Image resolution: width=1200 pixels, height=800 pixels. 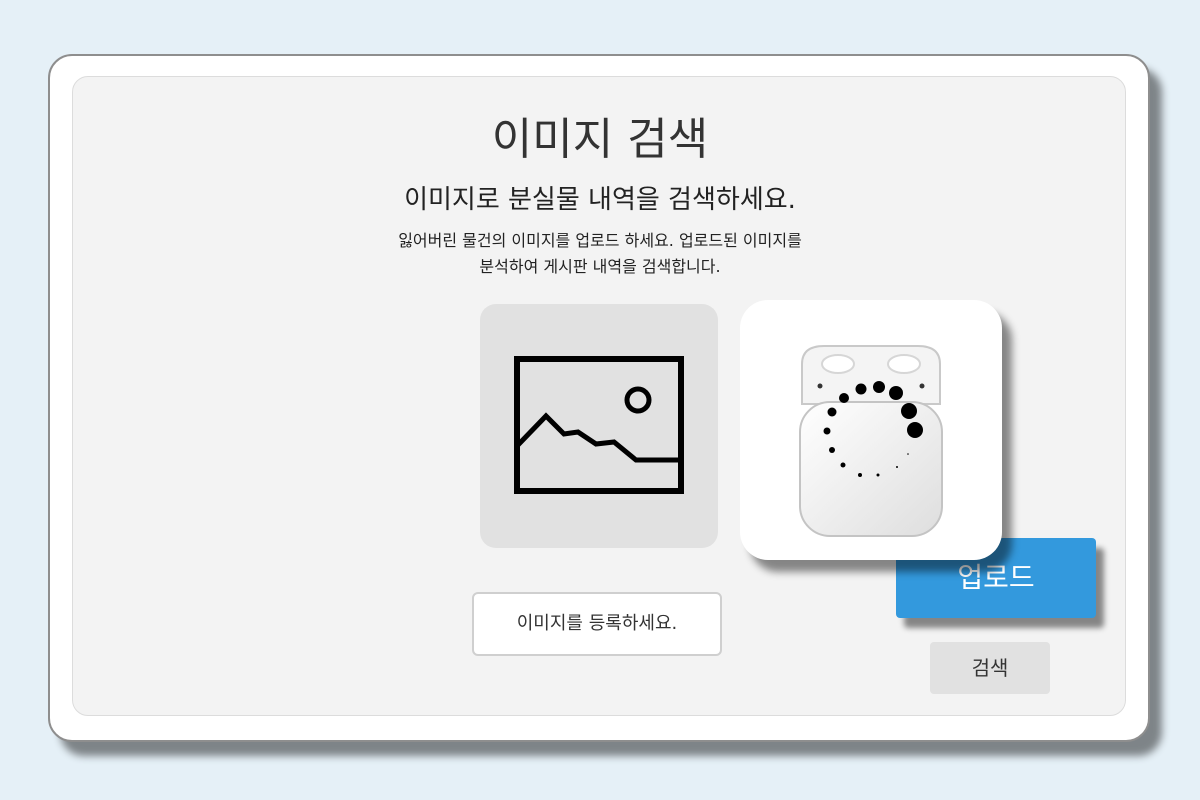 I want to click on image-placeholder-icon, so click(x=599, y=425).